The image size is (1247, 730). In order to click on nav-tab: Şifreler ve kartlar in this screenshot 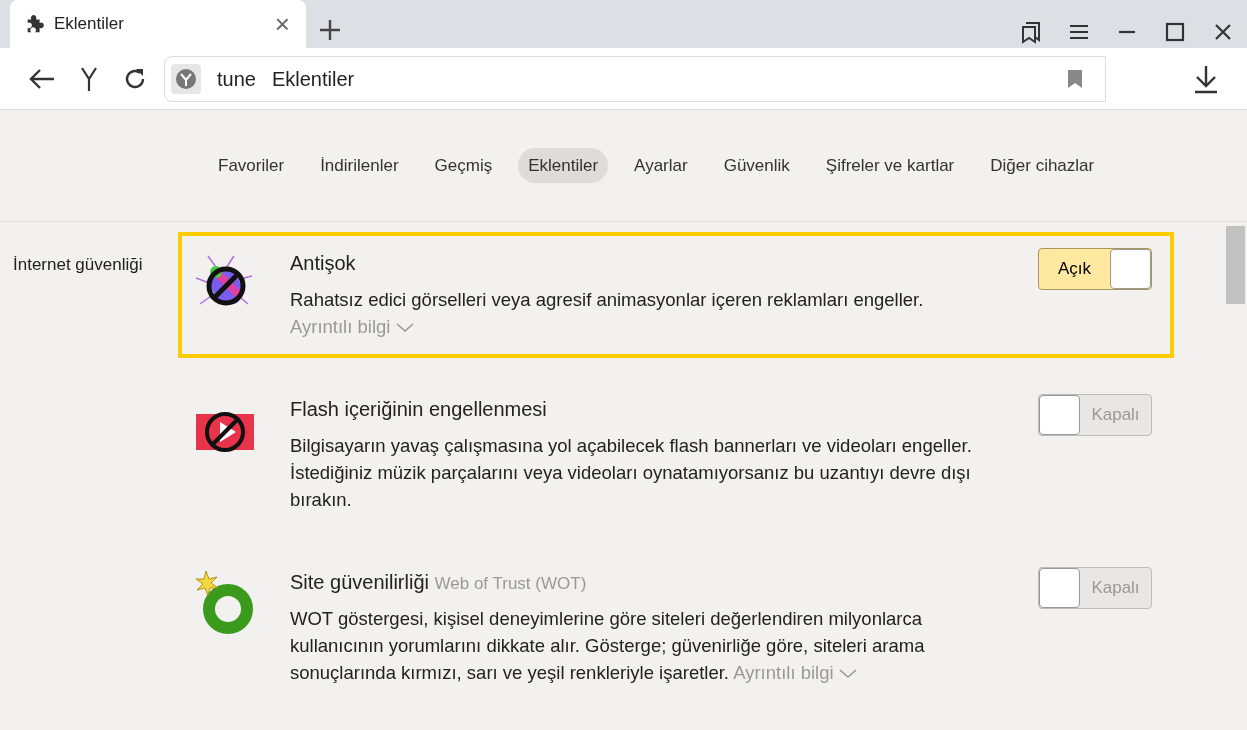, I will do `click(890, 165)`.